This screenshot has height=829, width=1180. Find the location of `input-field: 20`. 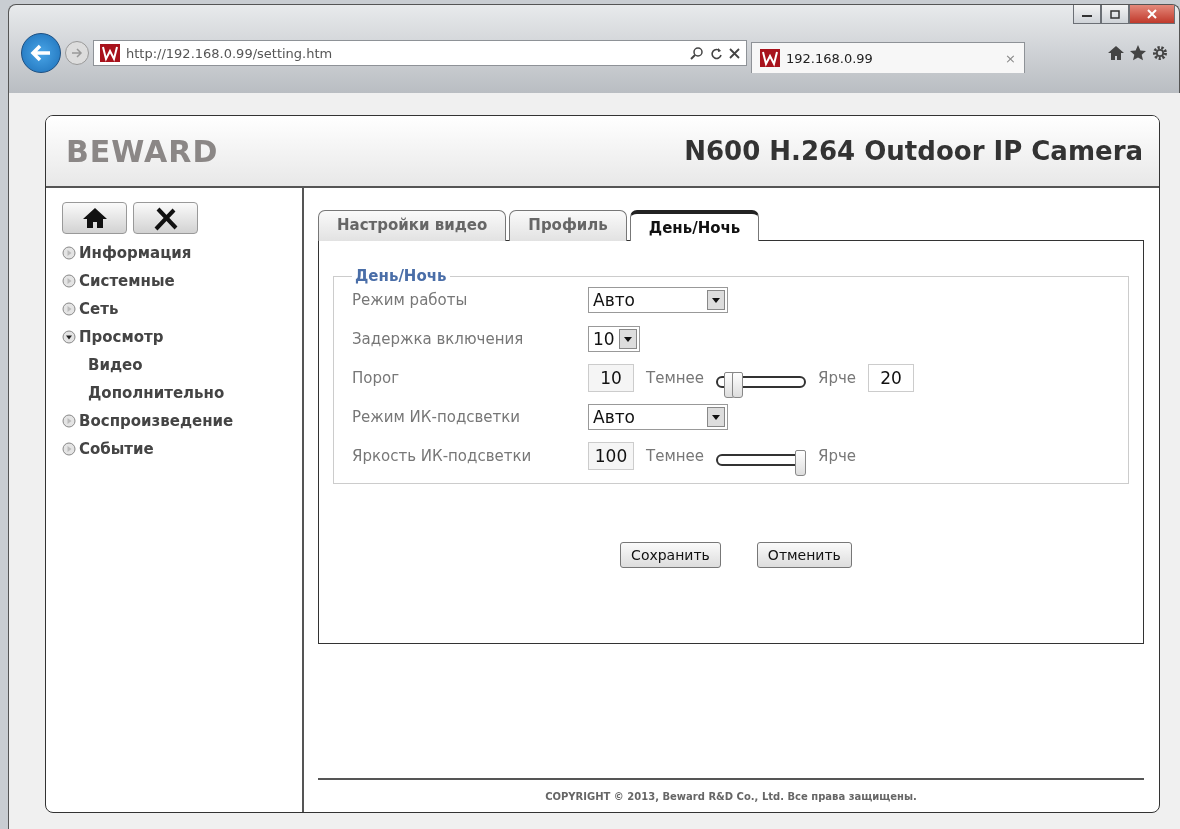

input-field: 20 is located at coordinates (891, 378).